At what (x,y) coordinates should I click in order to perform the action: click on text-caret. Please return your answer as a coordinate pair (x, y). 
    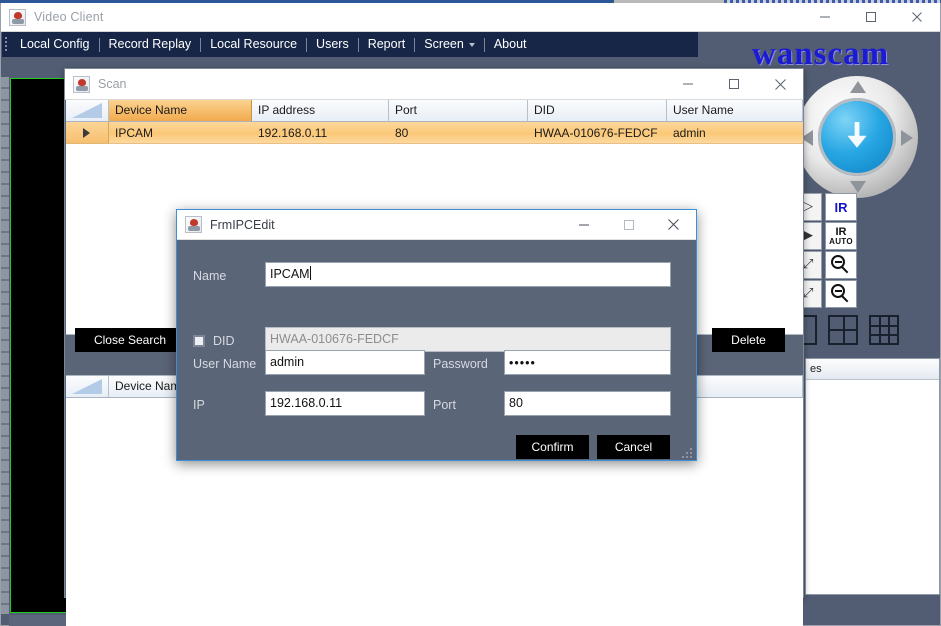
    Looking at the image, I should click on (310, 273).